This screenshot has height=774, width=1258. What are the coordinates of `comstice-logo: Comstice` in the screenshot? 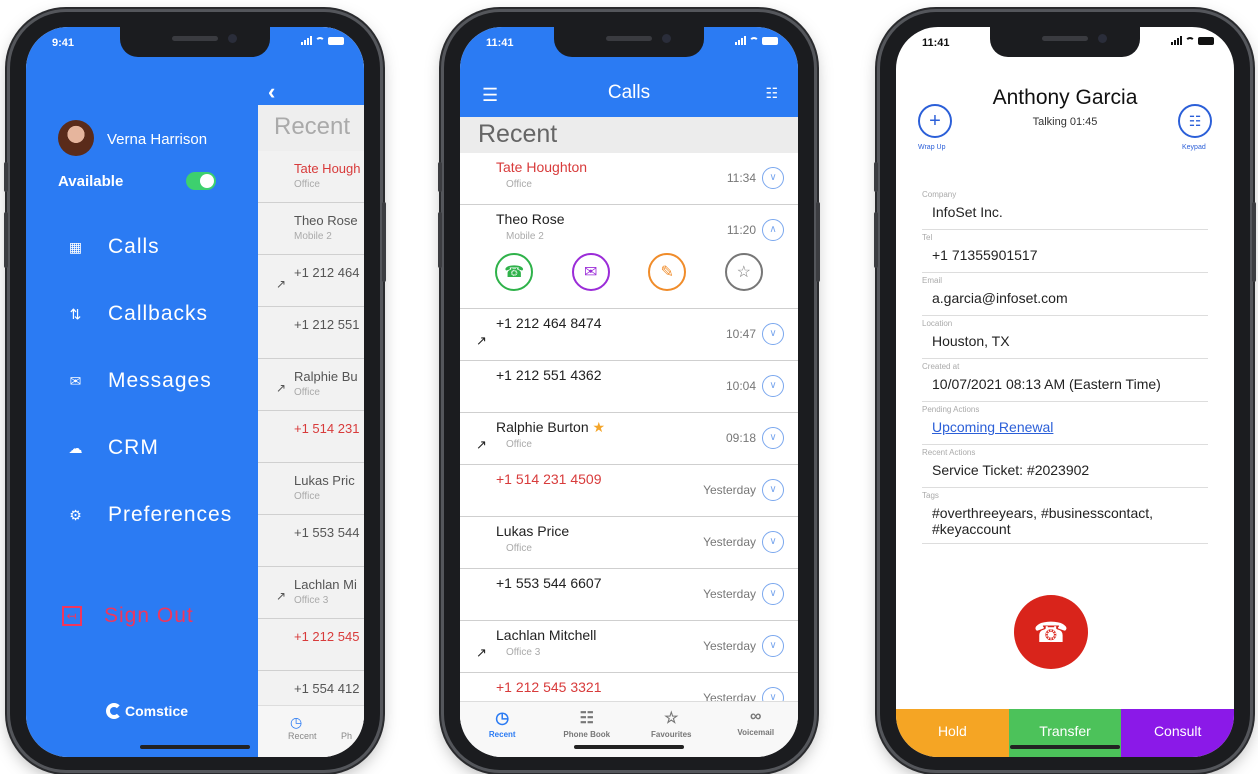 It's located at (147, 711).